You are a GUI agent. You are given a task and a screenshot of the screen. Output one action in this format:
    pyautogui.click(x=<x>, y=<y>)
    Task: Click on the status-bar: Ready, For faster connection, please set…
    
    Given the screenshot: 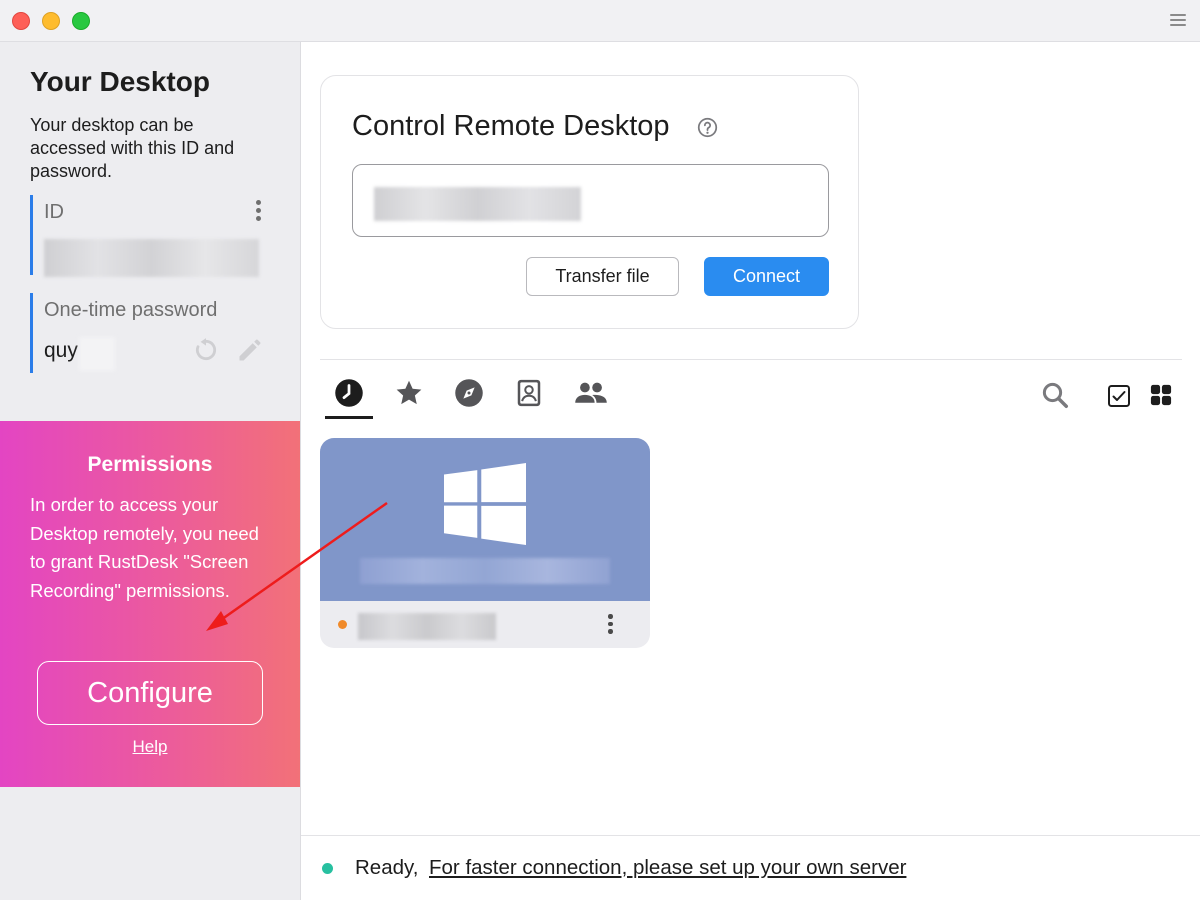 What is the action you would take?
    pyautogui.click(x=750, y=867)
    